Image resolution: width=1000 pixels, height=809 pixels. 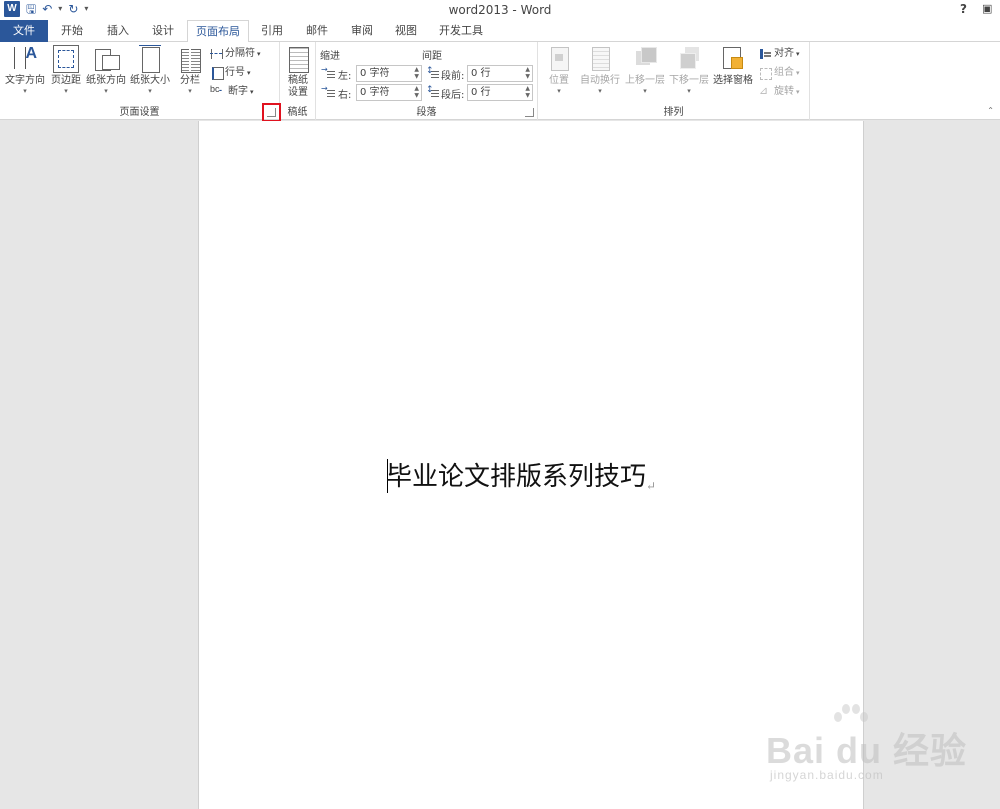 What do you see at coordinates (500, 92) in the screenshot?
I see `spacing-after-input: 0 行 ▲ ▼` at bounding box center [500, 92].